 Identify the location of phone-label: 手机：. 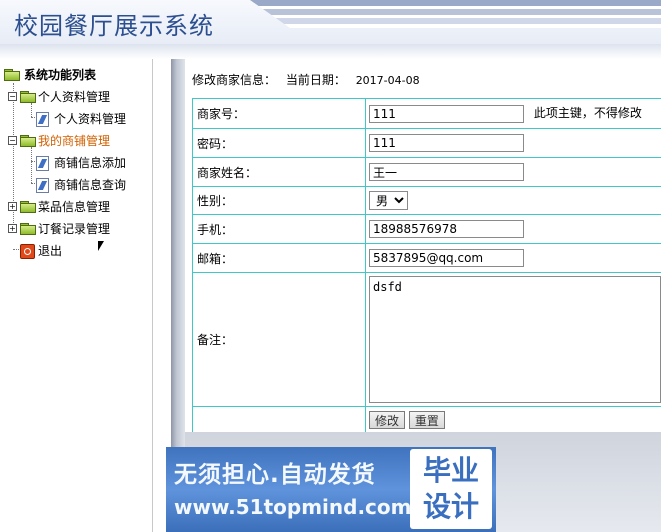
(279, 229).